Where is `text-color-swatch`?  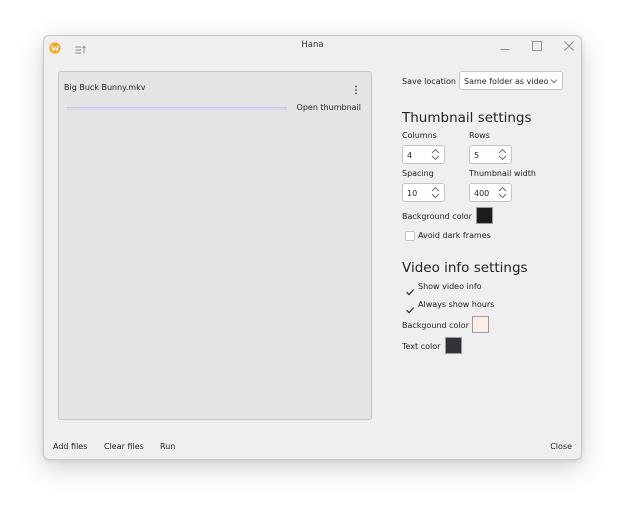 text-color-swatch is located at coordinates (453, 345).